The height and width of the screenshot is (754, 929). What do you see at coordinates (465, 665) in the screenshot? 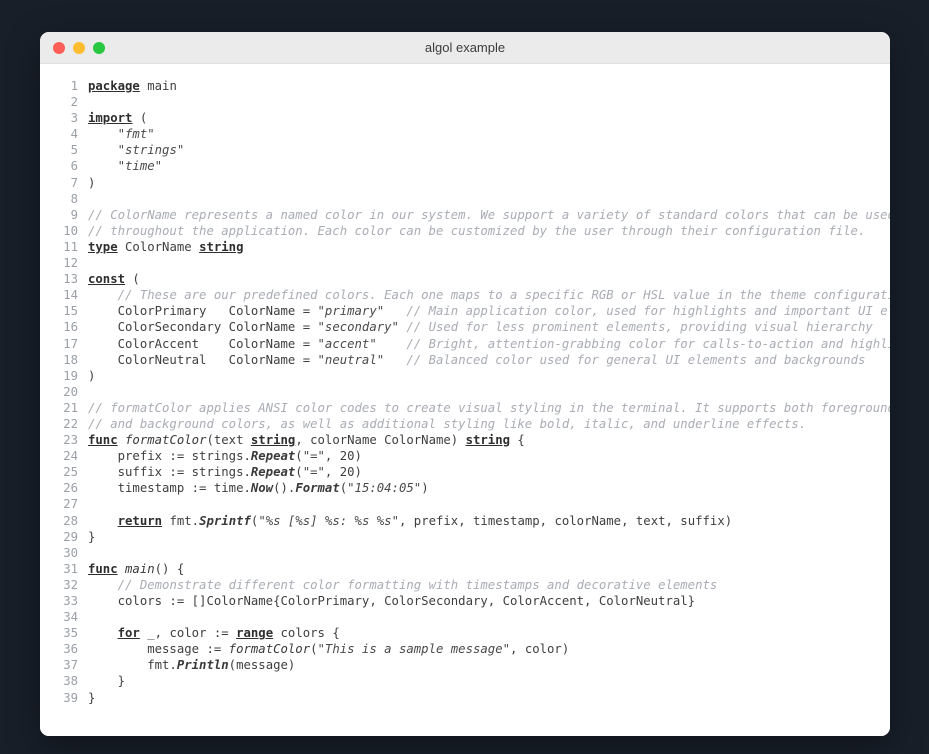
I see `code-line: 37 fmt.Println(message)` at bounding box center [465, 665].